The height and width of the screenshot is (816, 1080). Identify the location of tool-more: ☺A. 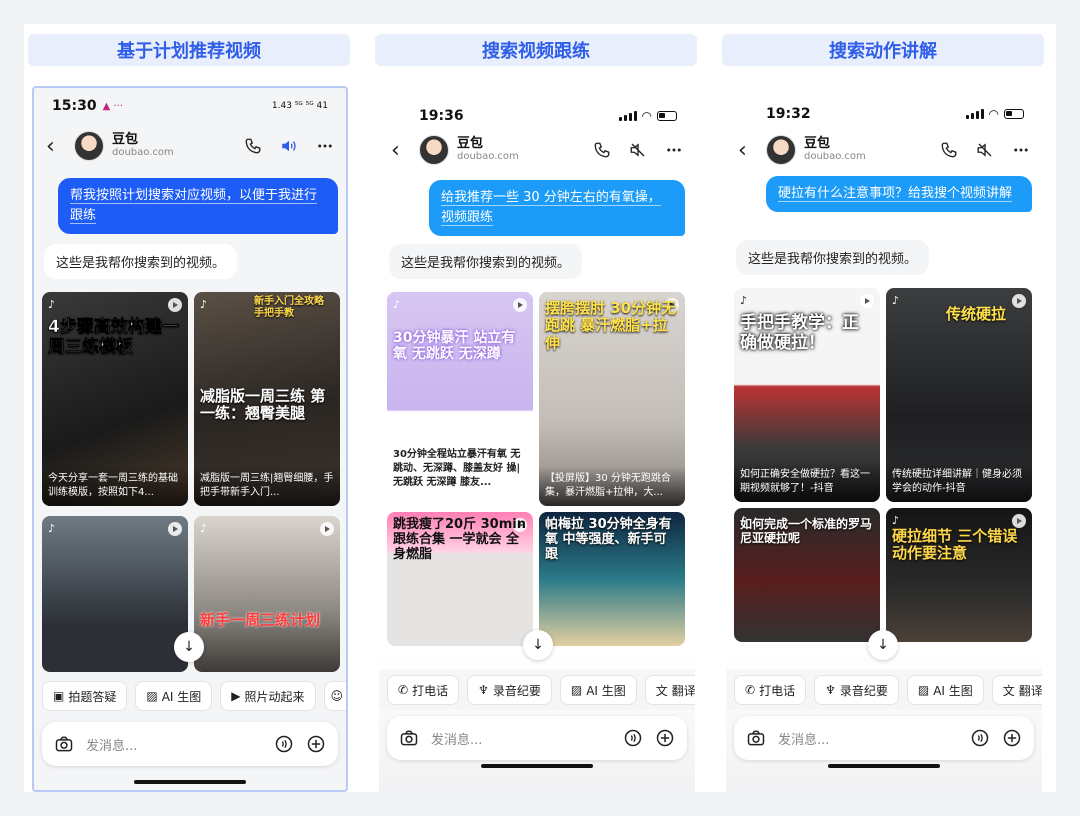
(334, 696).